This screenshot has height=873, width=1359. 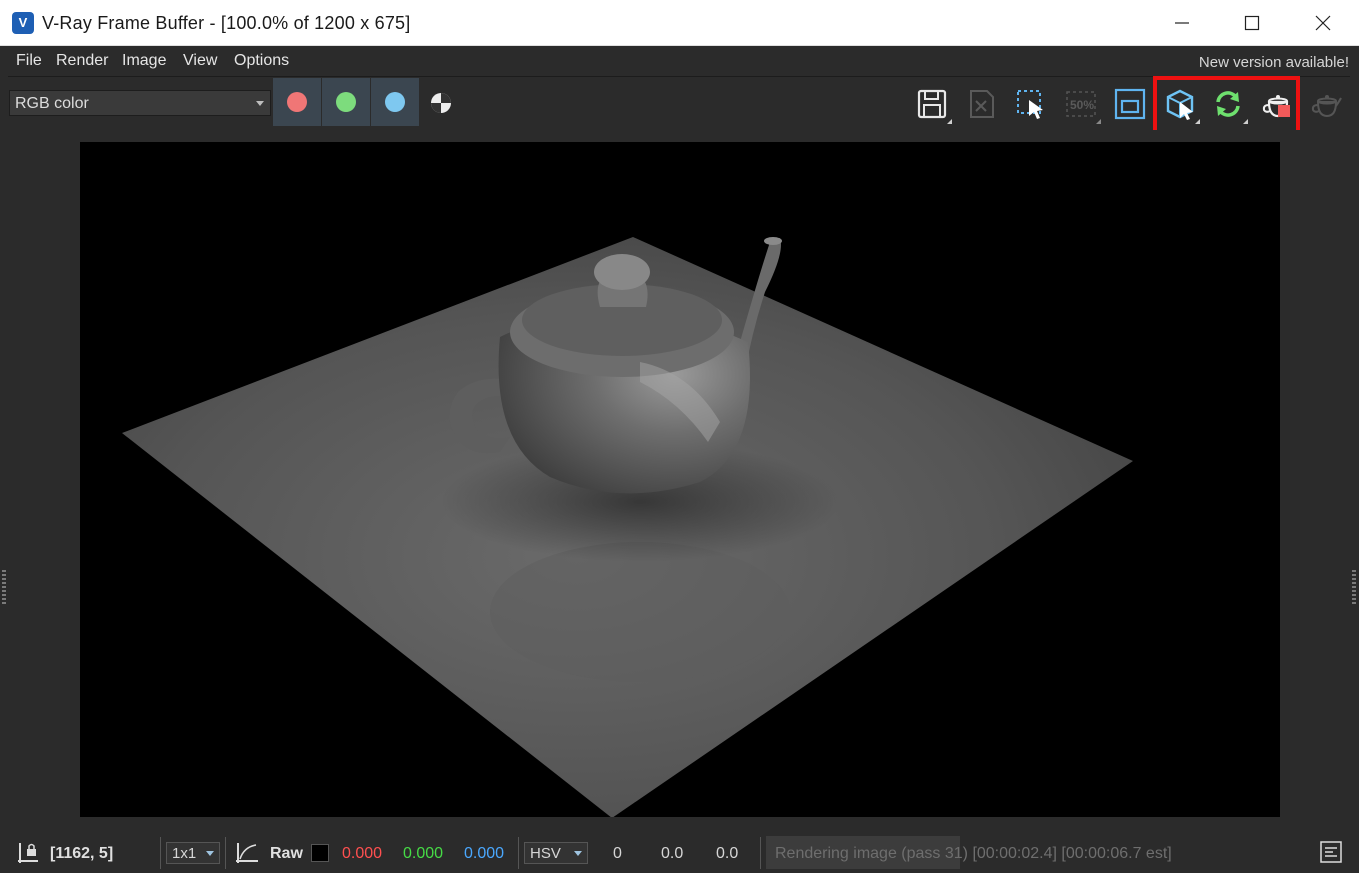 I want to click on svg-text: 50%, so click(x=1082, y=105).